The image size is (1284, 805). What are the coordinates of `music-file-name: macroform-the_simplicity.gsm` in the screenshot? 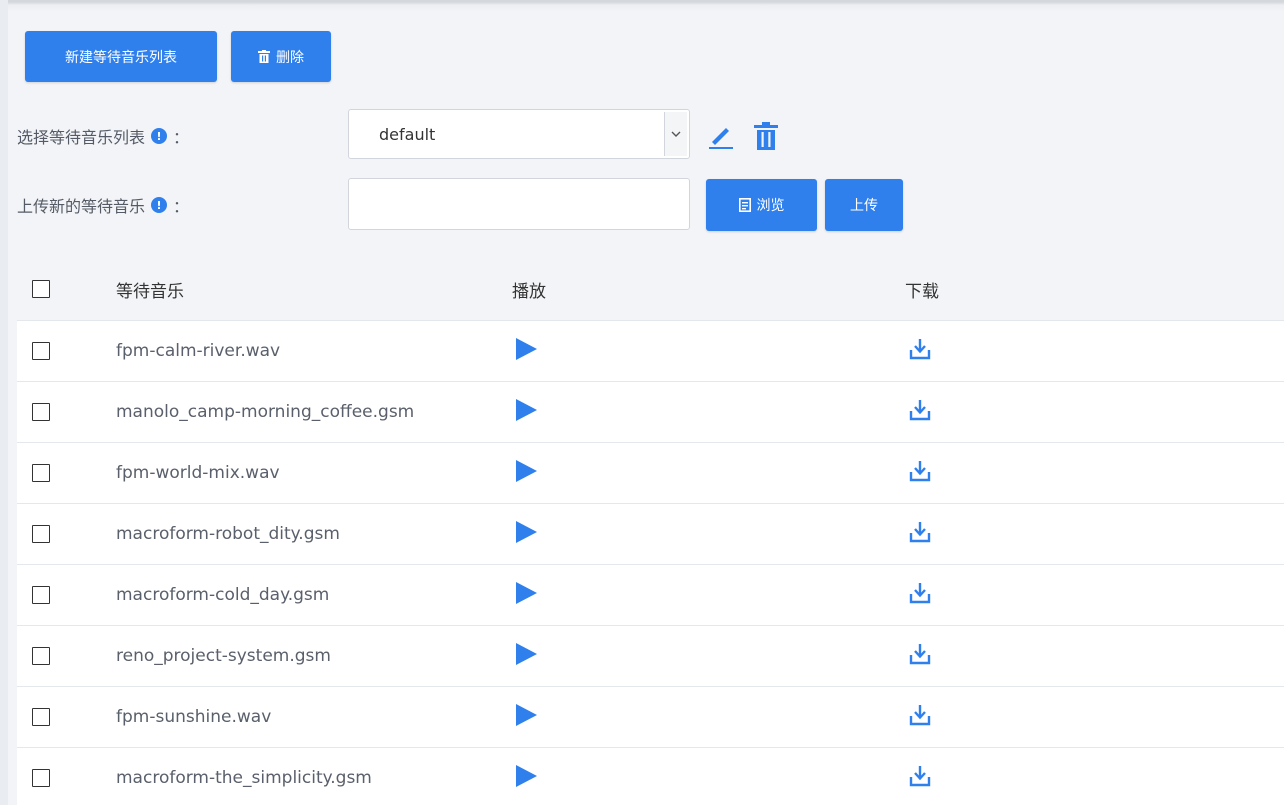 It's located at (244, 778).